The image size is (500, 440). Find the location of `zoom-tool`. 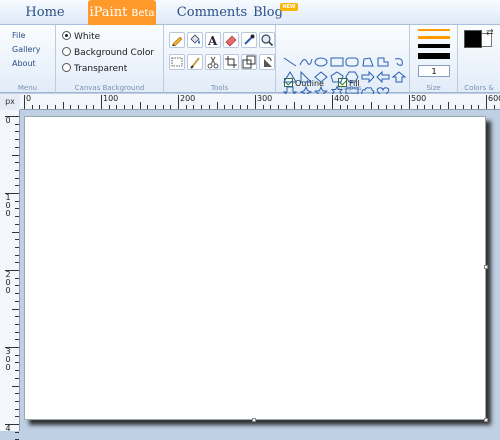

zoom-tool is located at coordinates (267, 40).